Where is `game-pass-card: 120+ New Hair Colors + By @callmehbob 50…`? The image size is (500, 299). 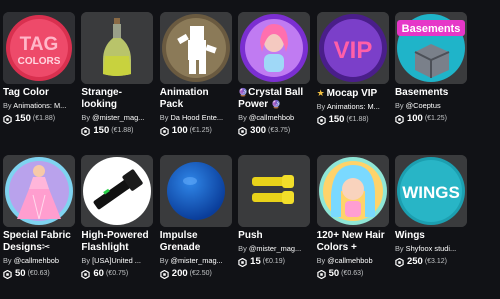 game-pass-card: 120+ New Hair Colors + By @callmehbob 50… is located at coordinates (352, 226).